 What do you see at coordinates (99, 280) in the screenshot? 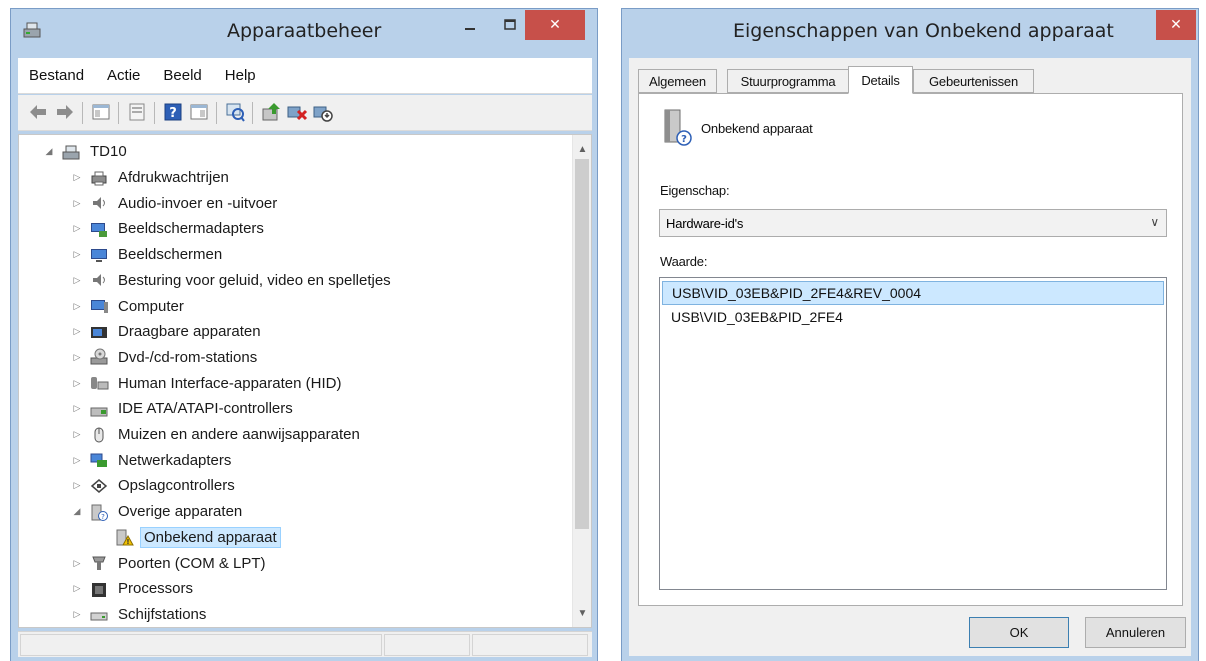
I see `speaker-icon` at bounding box center [99, 280].